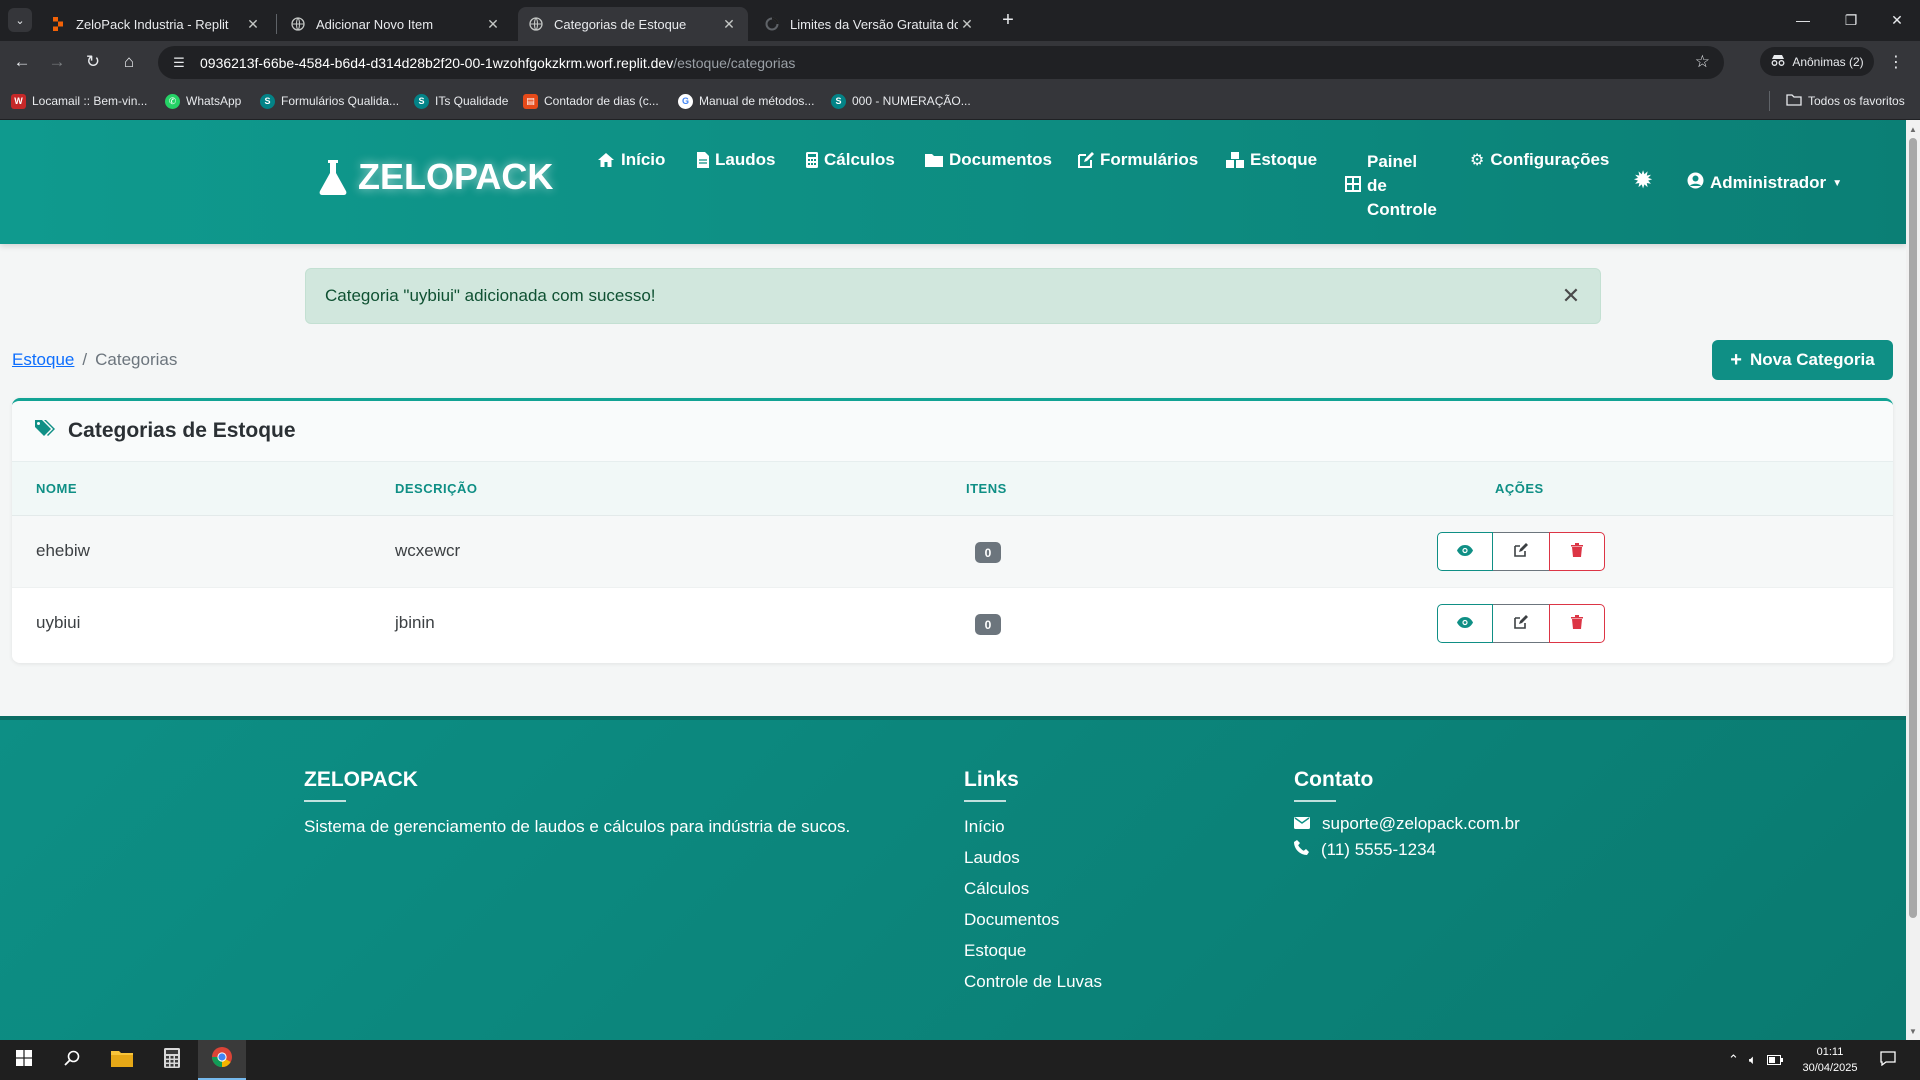 This screenshot has width=1920, height=1080. I want to click on nav-label: Controle, so click(1402, 209).